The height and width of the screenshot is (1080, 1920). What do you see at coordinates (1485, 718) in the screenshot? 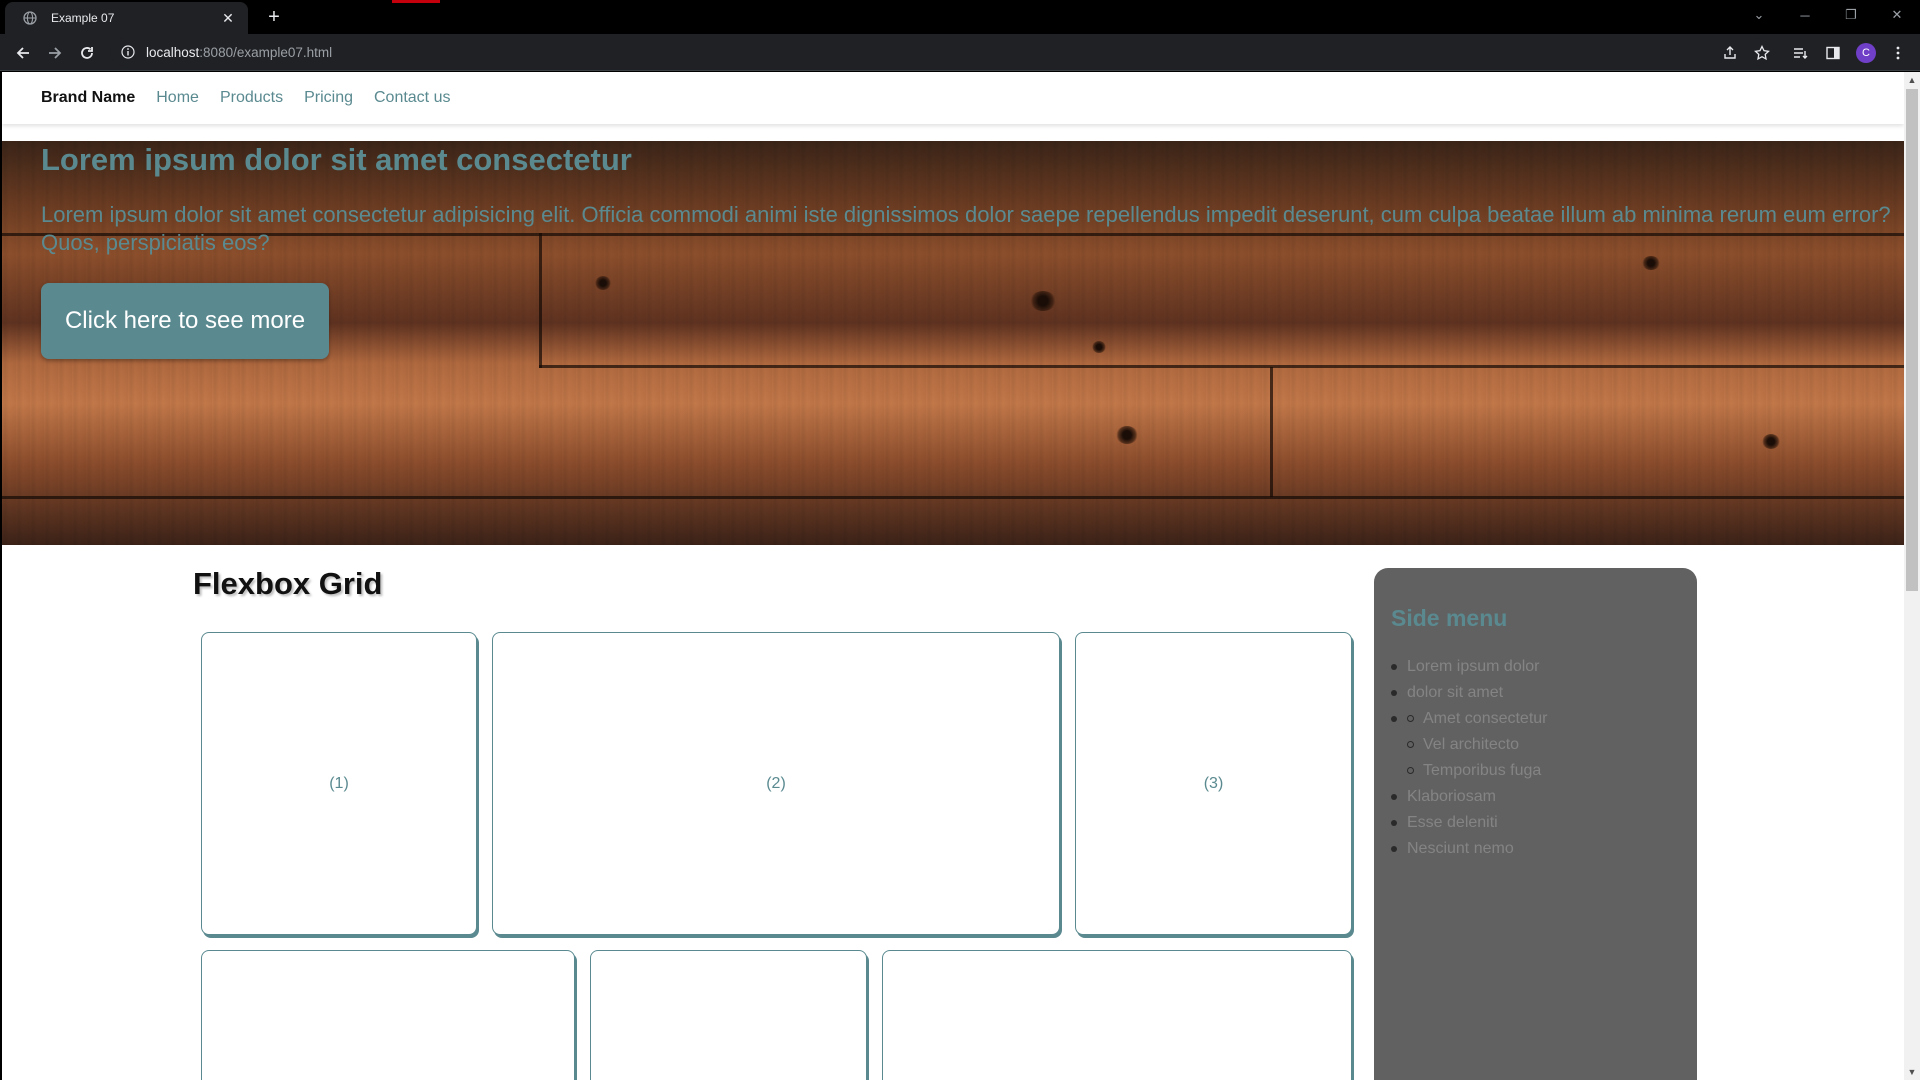
I see `side-menu-item-label: Amet consectetur` at bounding box center [1485, 718].